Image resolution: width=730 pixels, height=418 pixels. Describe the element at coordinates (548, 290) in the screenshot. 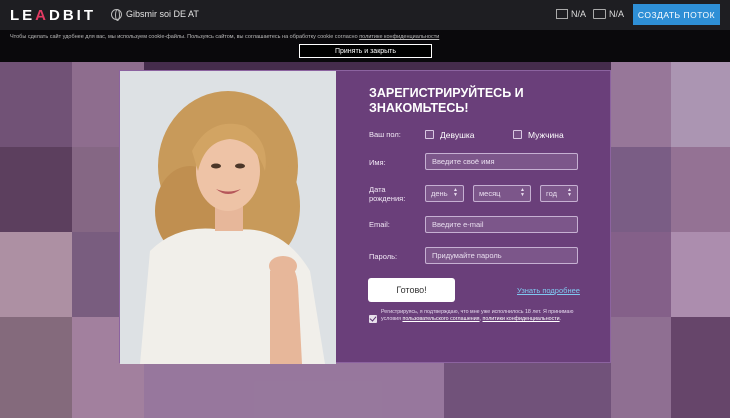

I see `learn-more-link: Узнать подробнее` at that location.